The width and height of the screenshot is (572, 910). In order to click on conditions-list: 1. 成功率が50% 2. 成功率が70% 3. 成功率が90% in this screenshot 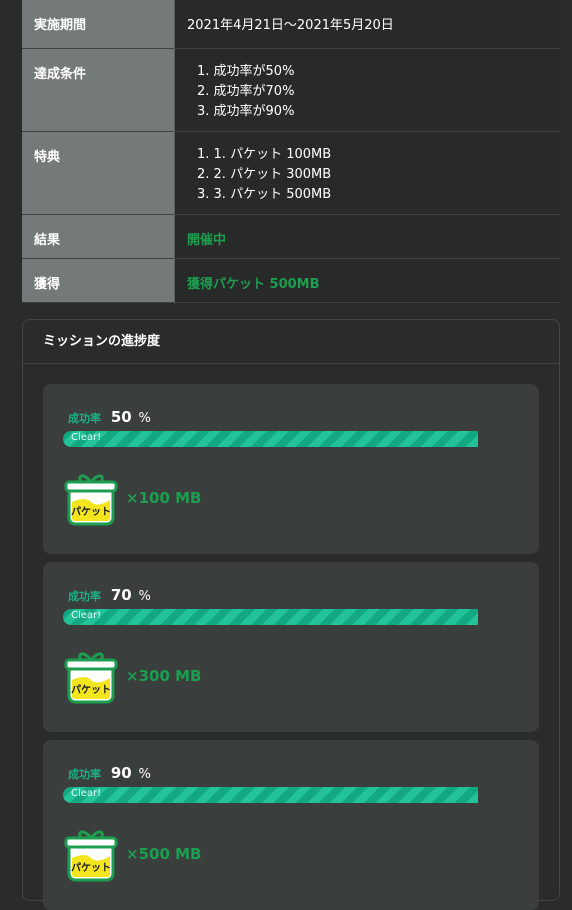, I will do `click(373, 85)`.